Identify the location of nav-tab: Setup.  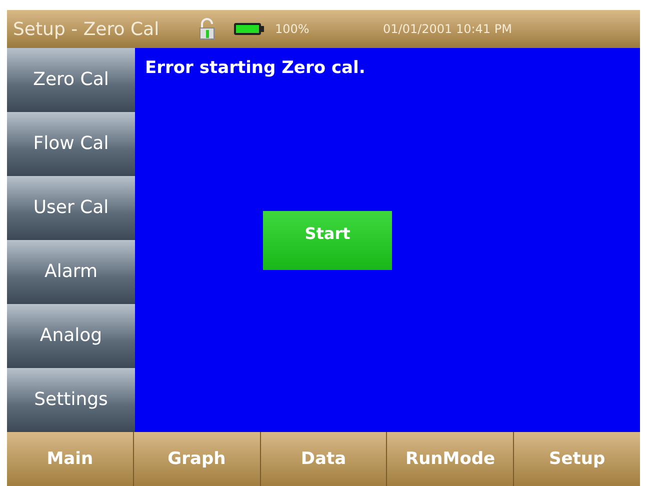
(576, 459).